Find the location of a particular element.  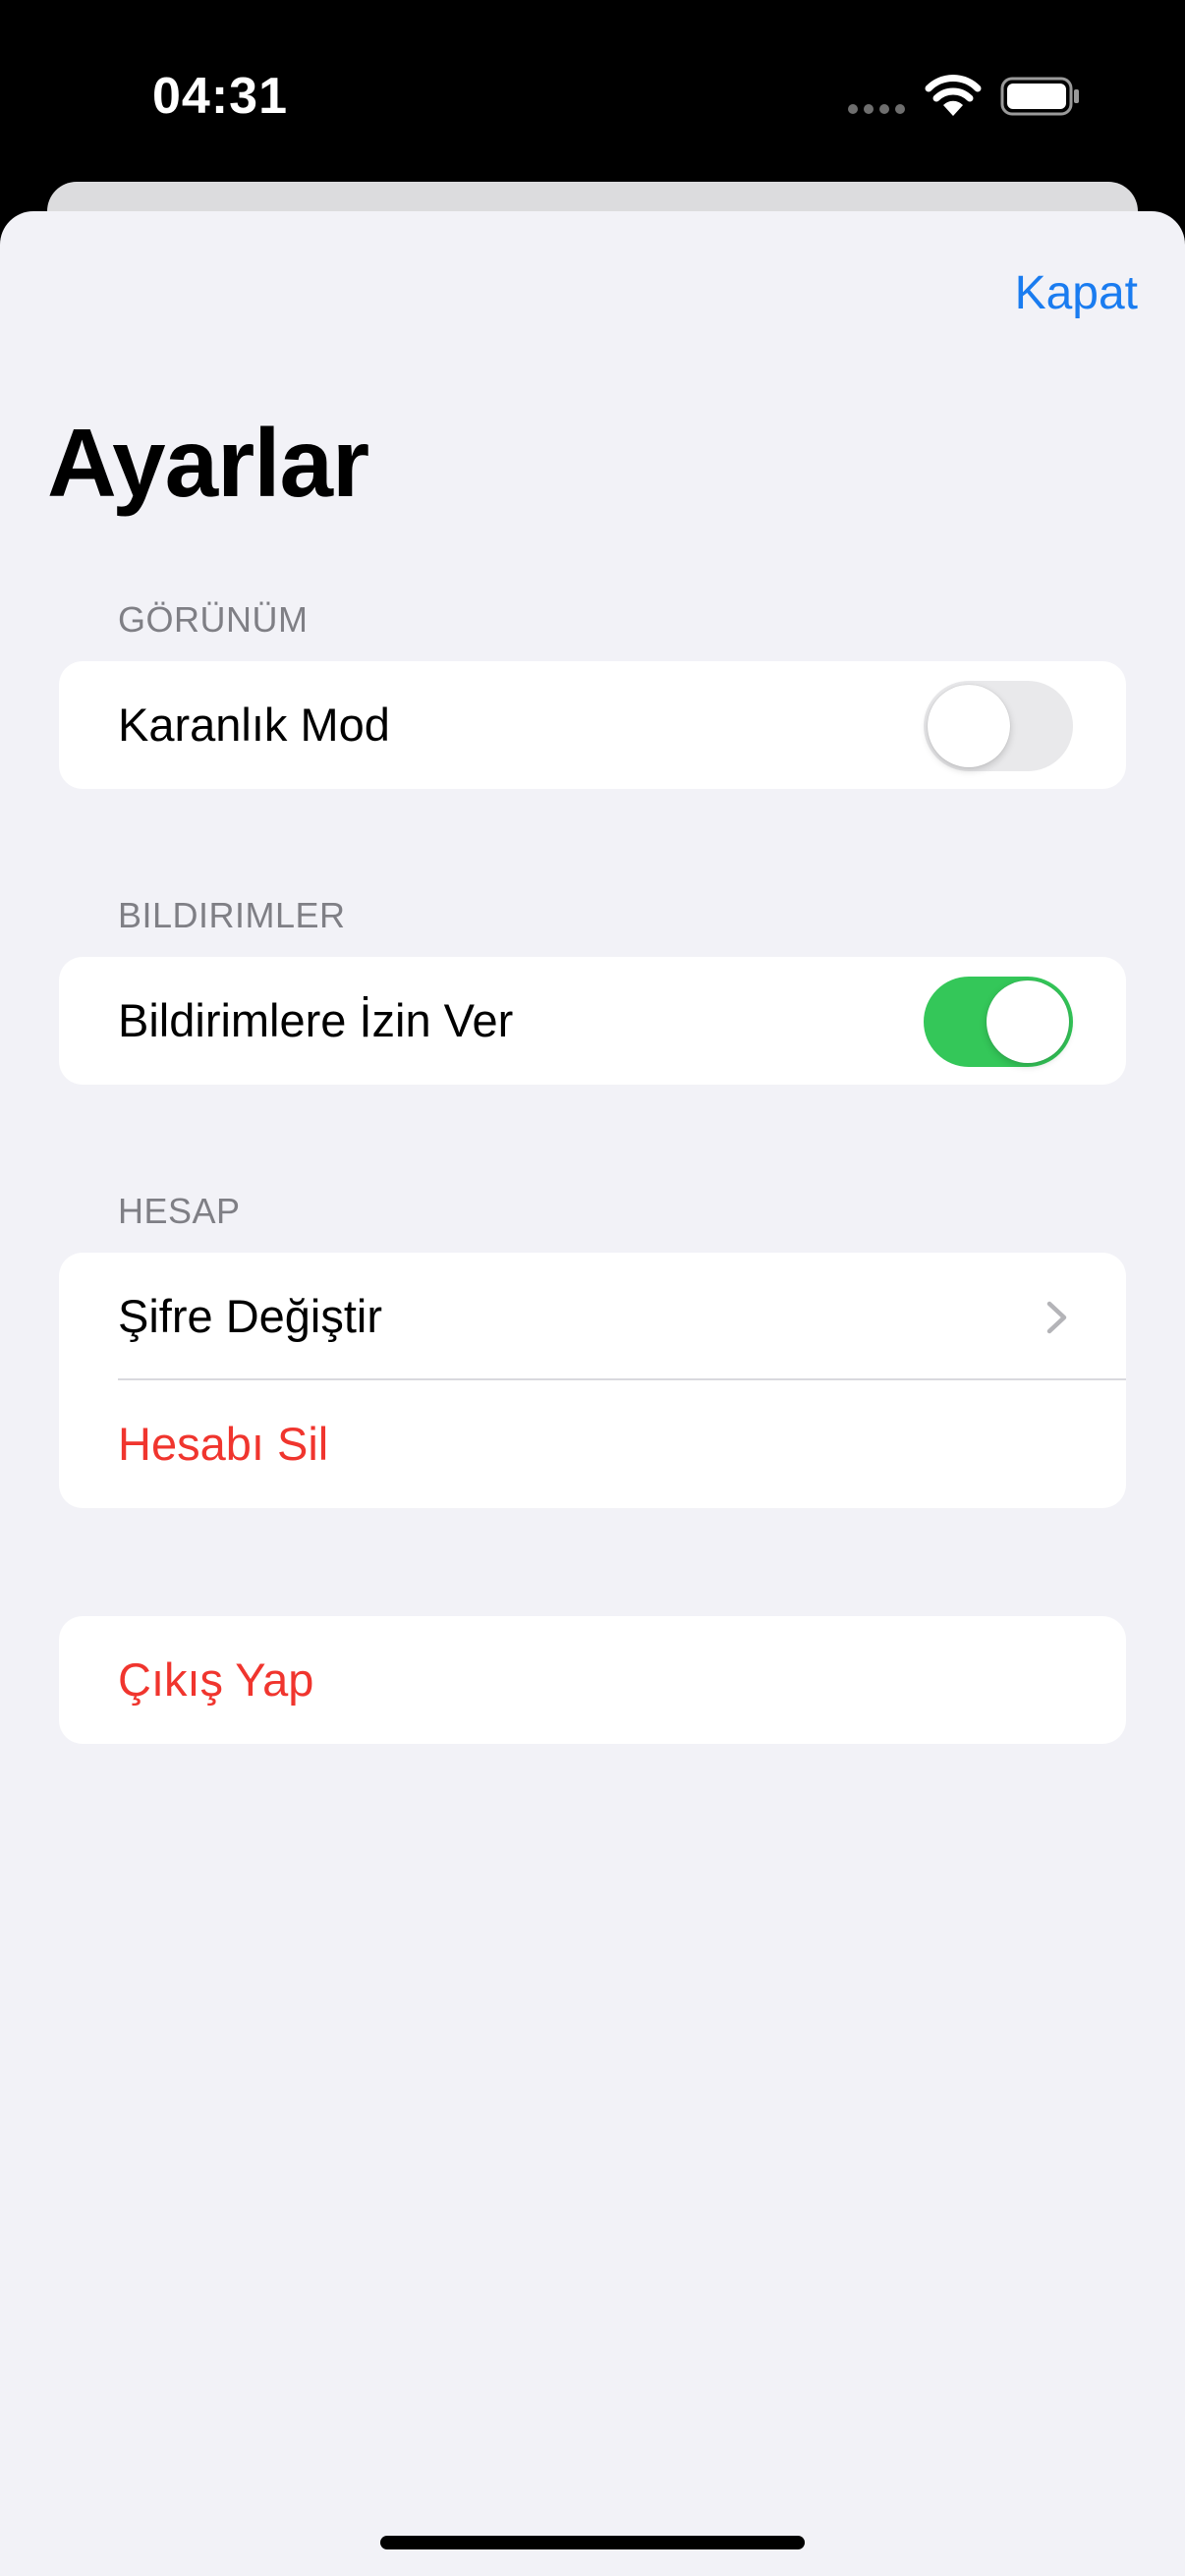

appearance-group: Karanlık Mod is located at coordinates (592, 725).